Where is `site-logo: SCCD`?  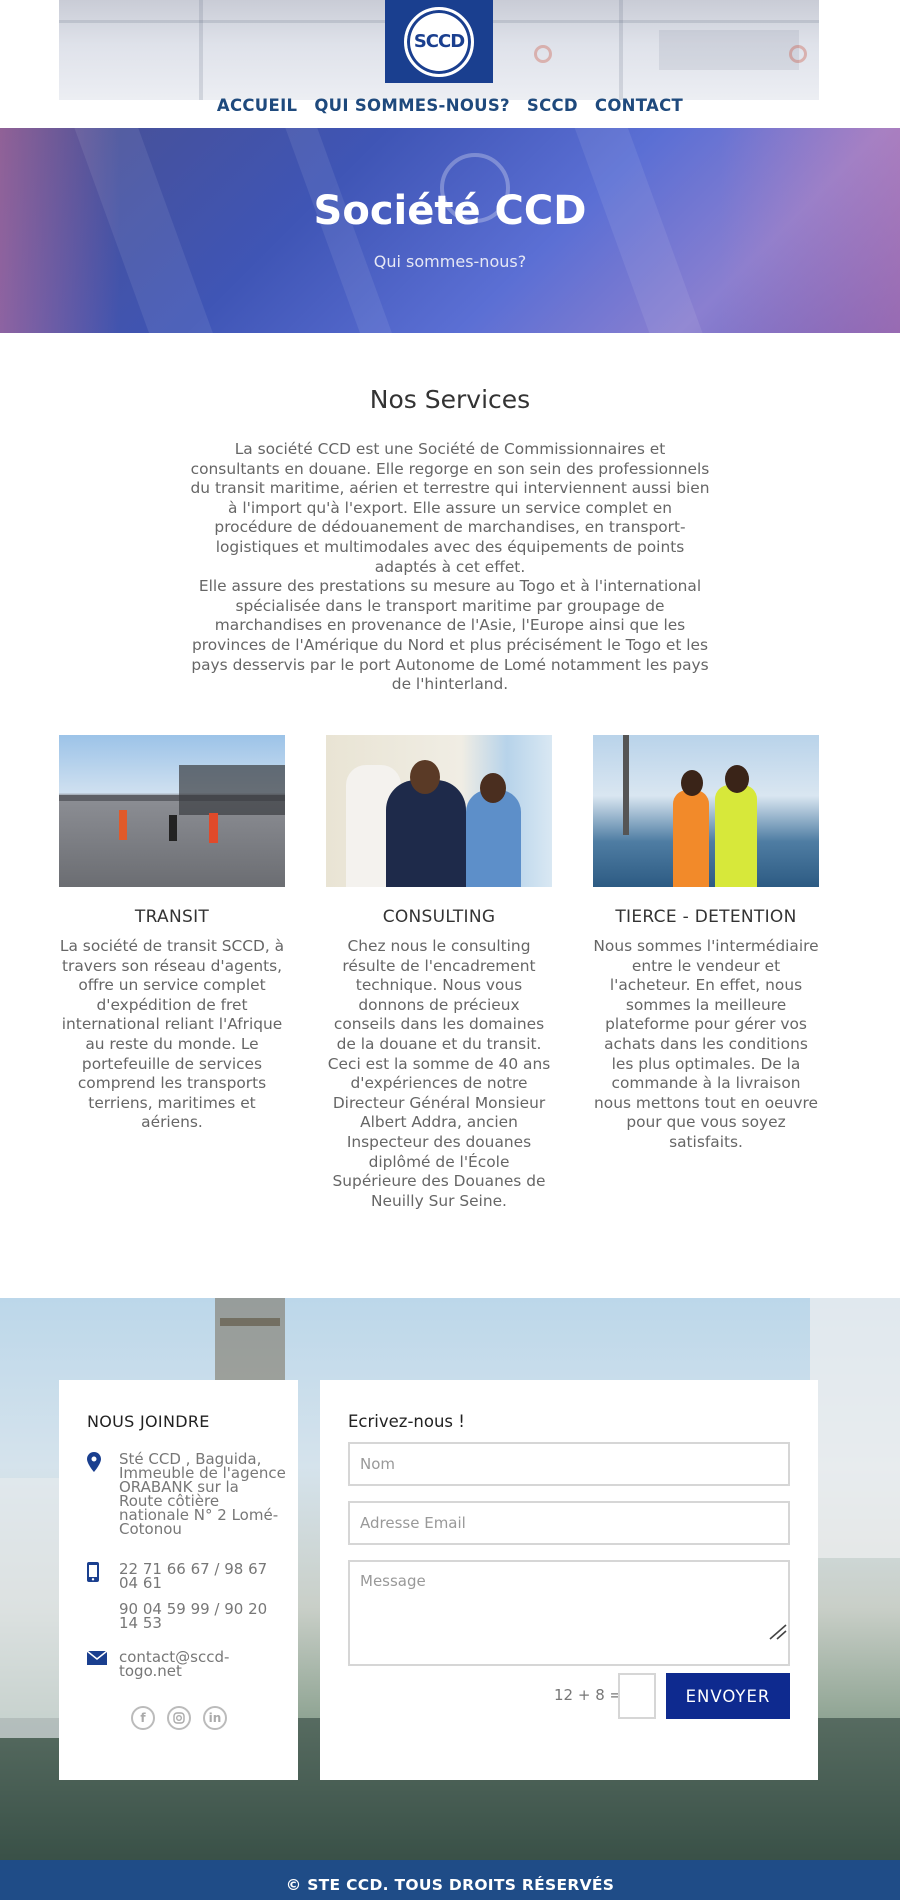
site-logo: SCCD is located at coordinates (439, 41).